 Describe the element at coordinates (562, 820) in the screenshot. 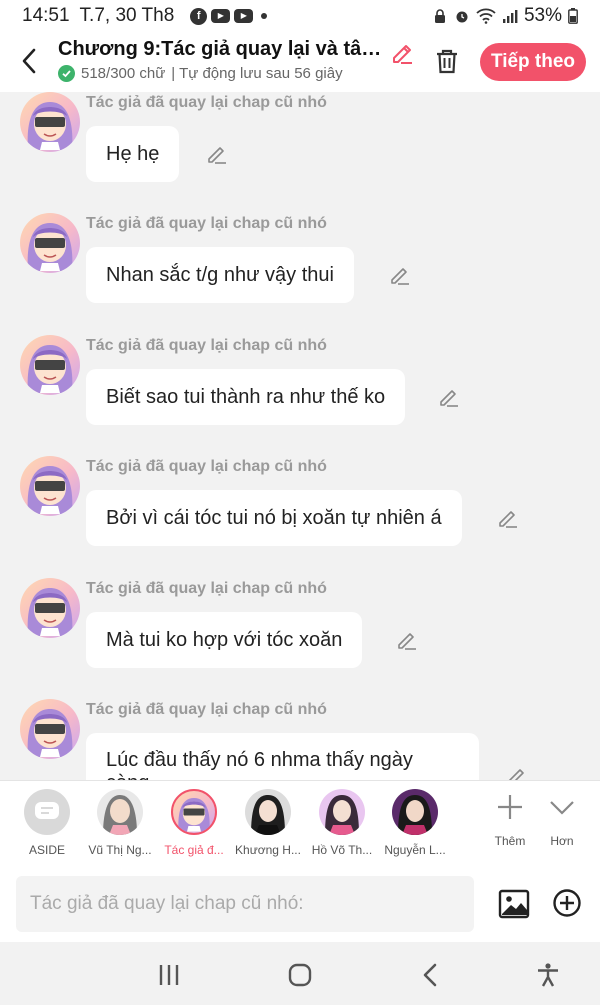

I see `more-characters-button: Hơn` at that location.